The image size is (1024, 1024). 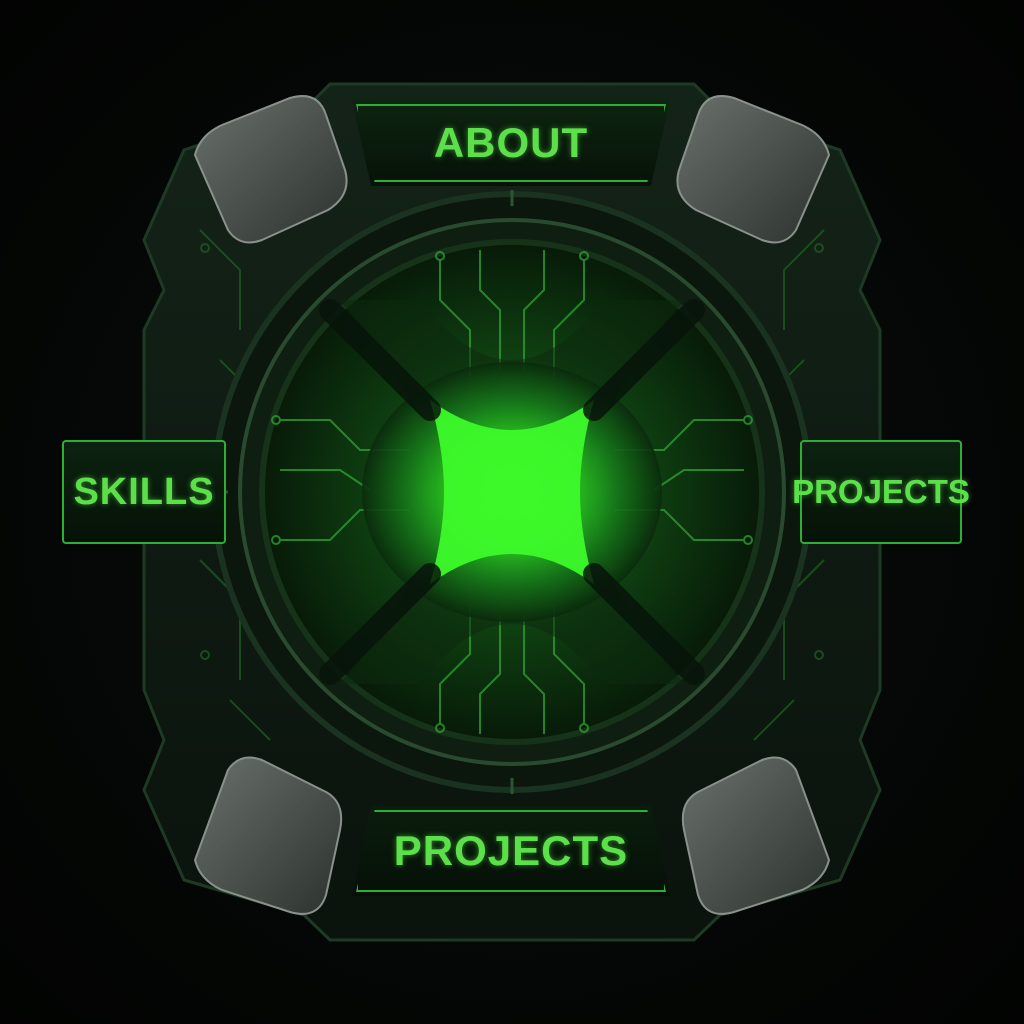 I want to click on nav-about-label: ABOUT, so click(x=511, y=142).